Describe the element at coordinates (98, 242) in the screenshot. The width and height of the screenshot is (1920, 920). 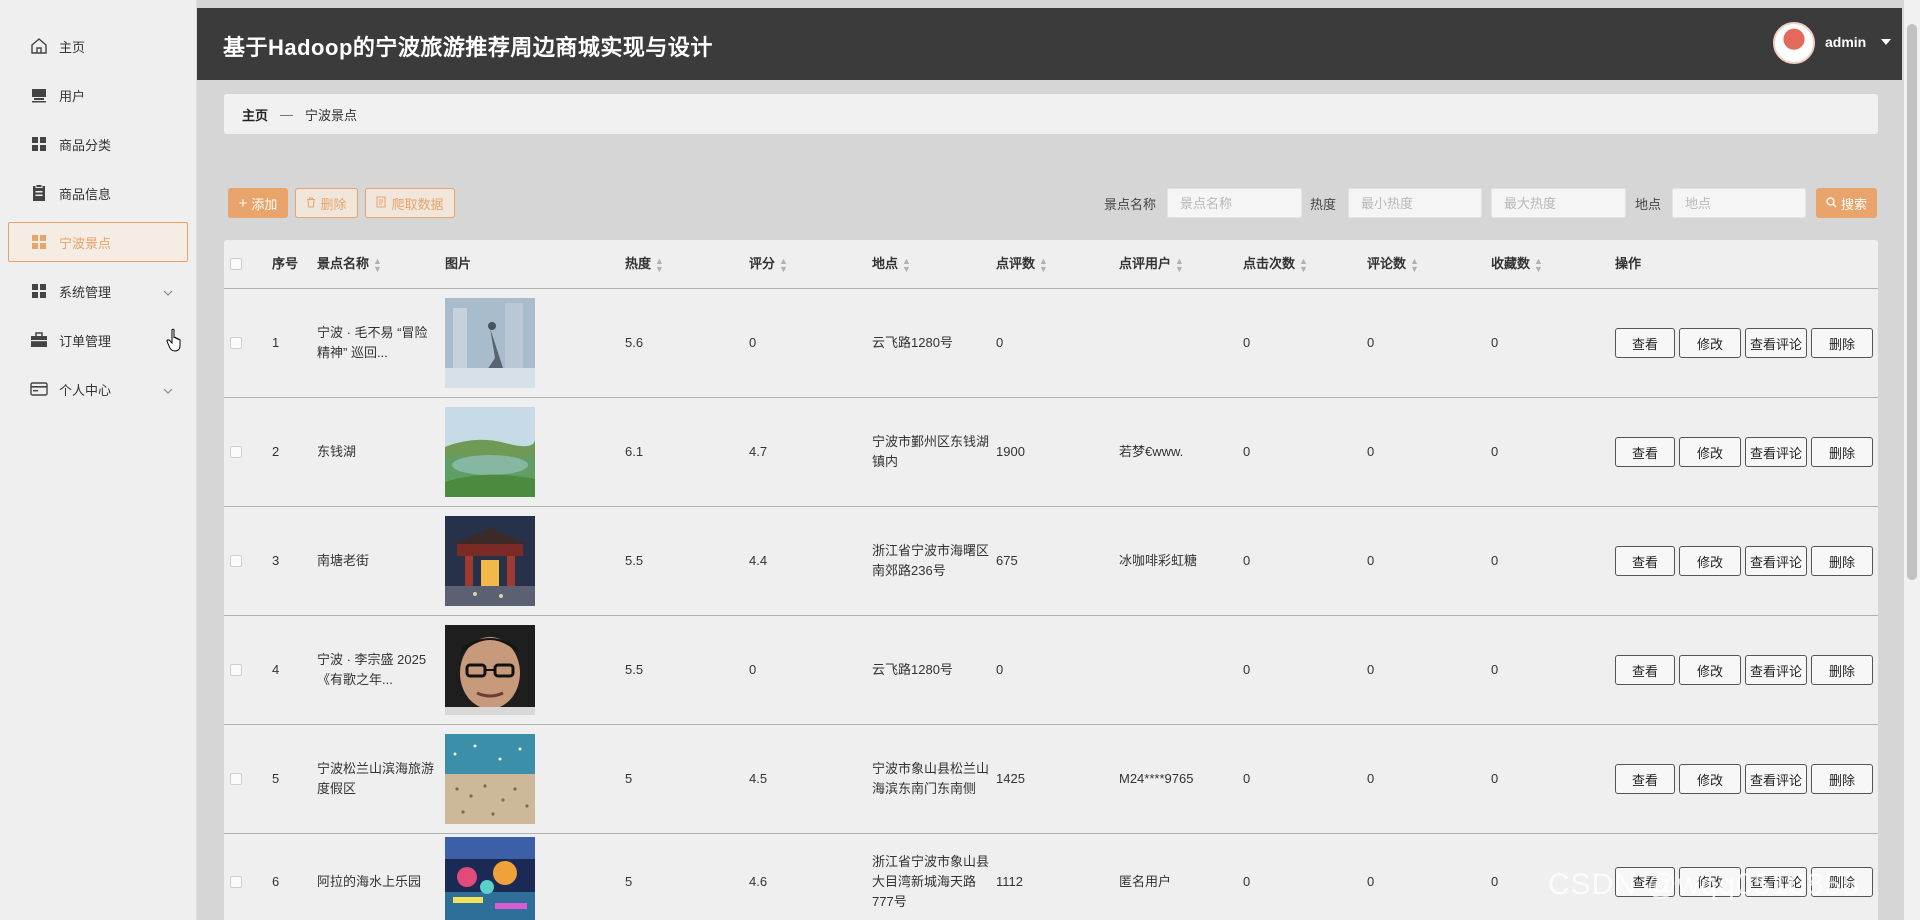
I see `sidebar-item-ningbo-attractions: 宁波景点` at that location.